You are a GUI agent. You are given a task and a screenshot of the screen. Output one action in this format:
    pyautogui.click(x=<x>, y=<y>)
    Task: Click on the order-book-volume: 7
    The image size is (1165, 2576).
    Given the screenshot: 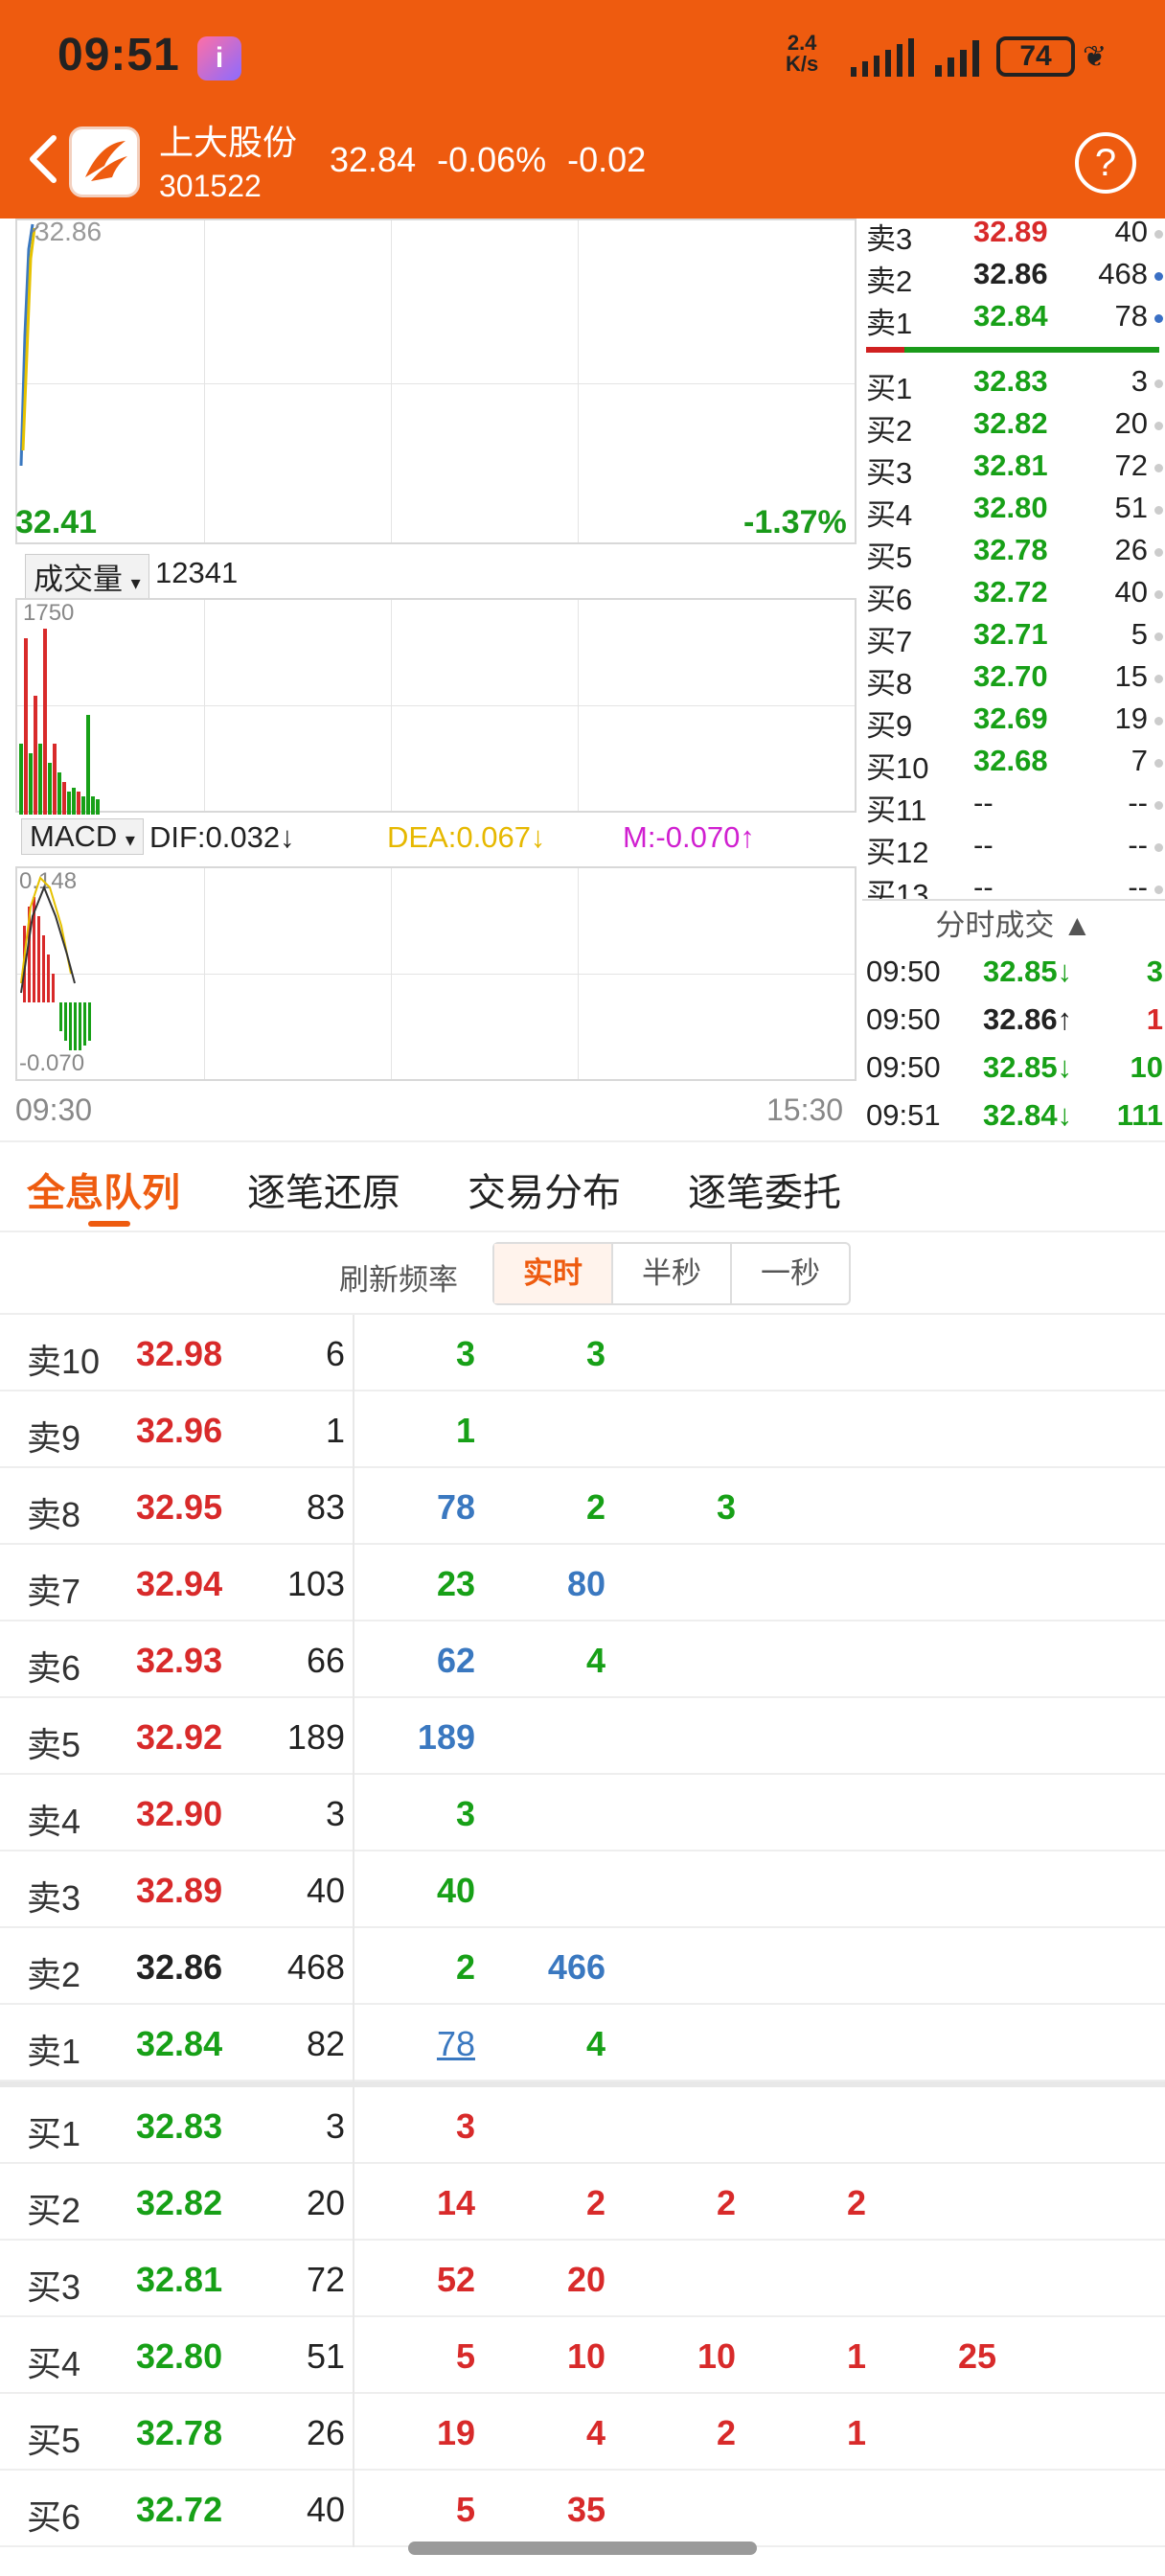 What is the action you would take?
    pyautogui.click(x=1139, y=760)
    